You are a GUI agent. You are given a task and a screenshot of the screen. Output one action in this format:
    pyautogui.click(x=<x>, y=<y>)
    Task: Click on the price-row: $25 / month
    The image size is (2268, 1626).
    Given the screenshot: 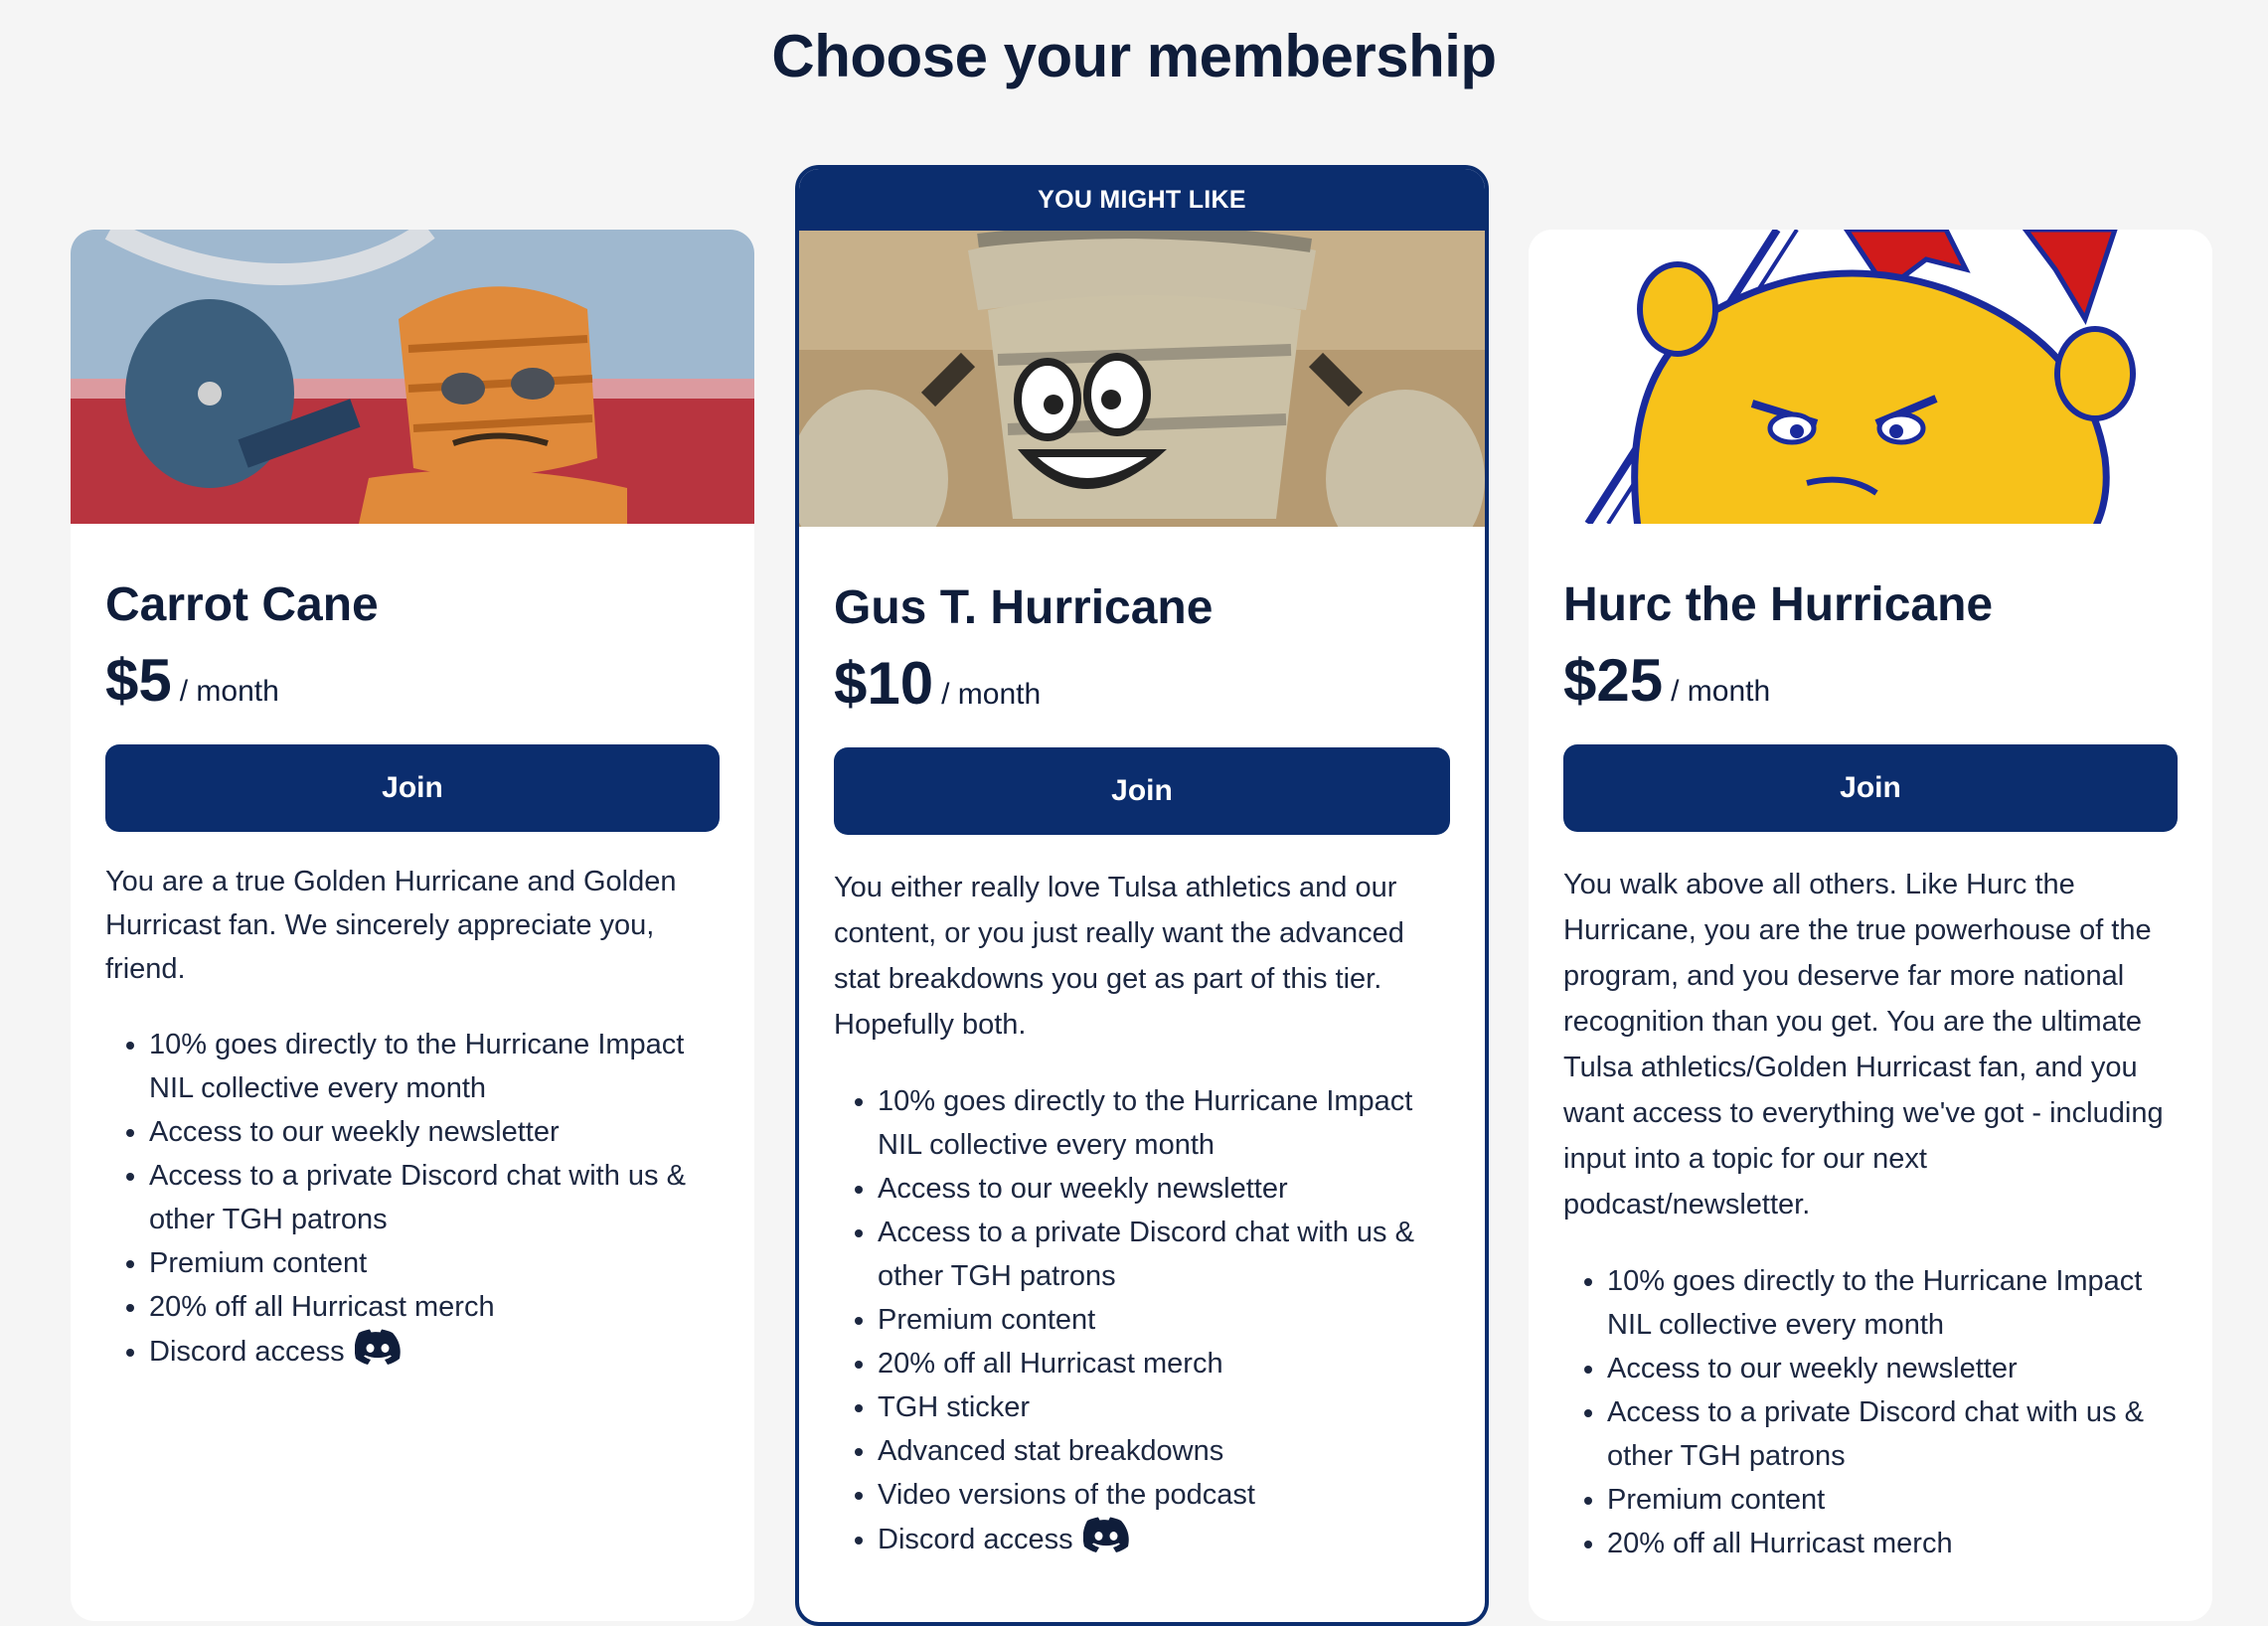 What is the action you would take?
    pyautogui.click(x=1870, y=681)
    